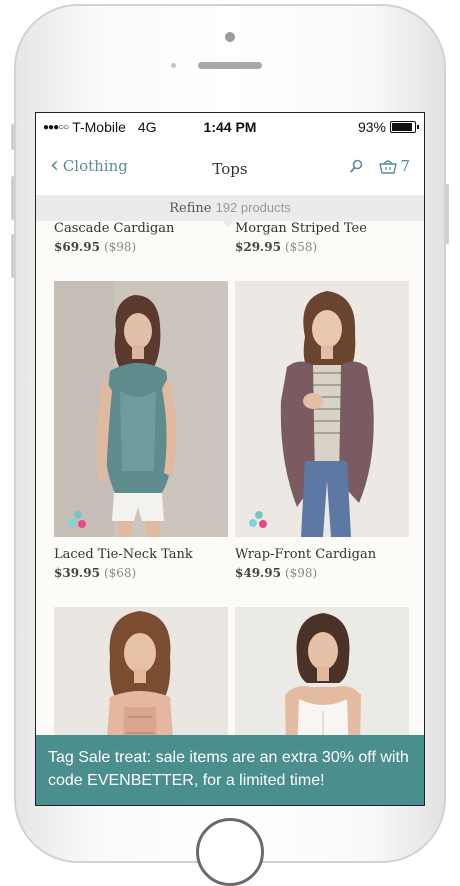 The image size is (460, 886). What do you see at coordinates (301, 228) in the screenshot?
I see `product-name: Morgan Striped Tee` at bounding box center [301, 228].